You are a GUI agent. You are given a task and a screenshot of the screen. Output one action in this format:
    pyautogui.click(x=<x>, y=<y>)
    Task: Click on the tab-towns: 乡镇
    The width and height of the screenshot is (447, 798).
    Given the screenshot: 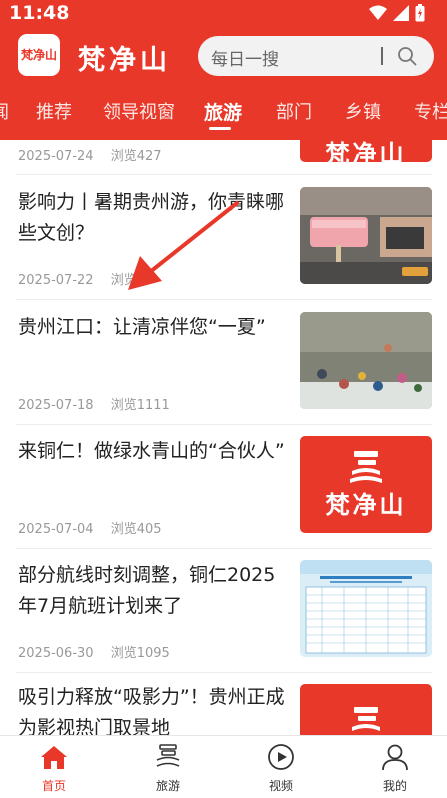 What is the action you would take?
    pyautogui.click(x=363, y=111)
    